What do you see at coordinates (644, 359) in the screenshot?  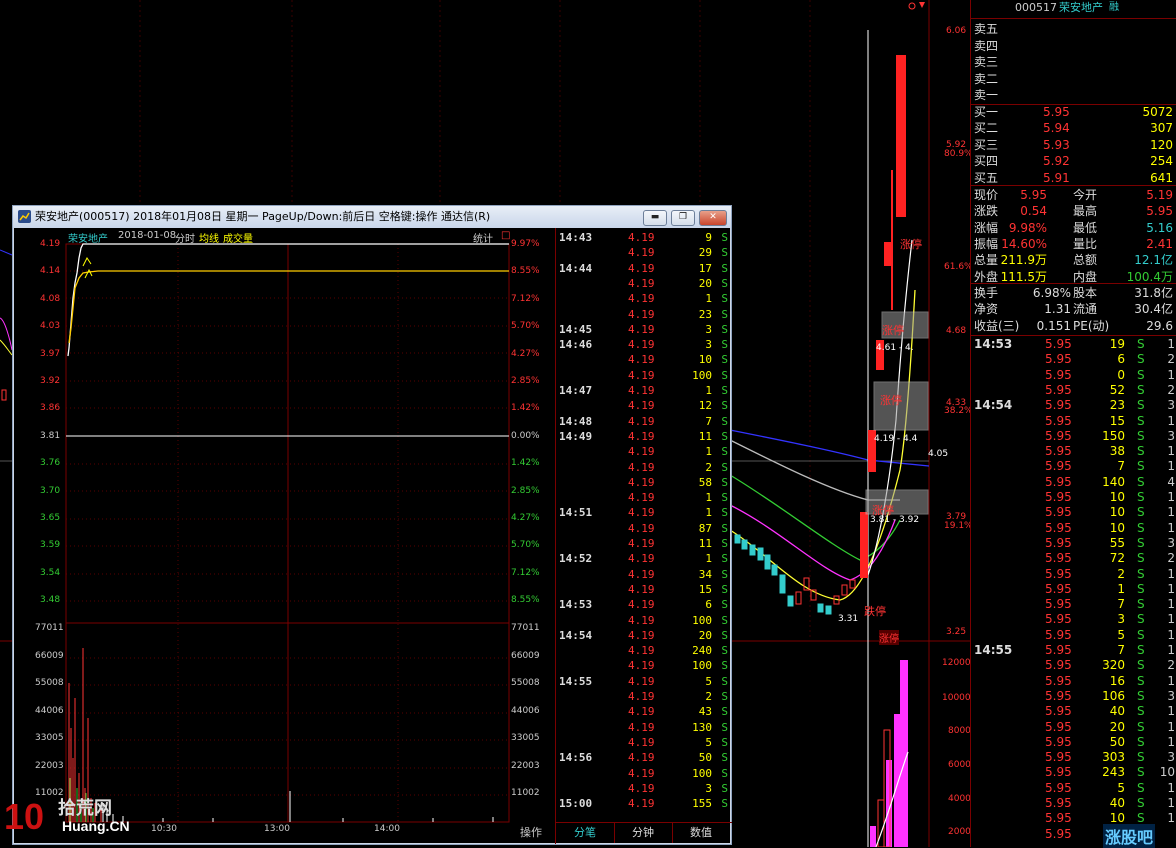 I see `tick-row: 4.19 10 S` at bounding box center [644, 359].